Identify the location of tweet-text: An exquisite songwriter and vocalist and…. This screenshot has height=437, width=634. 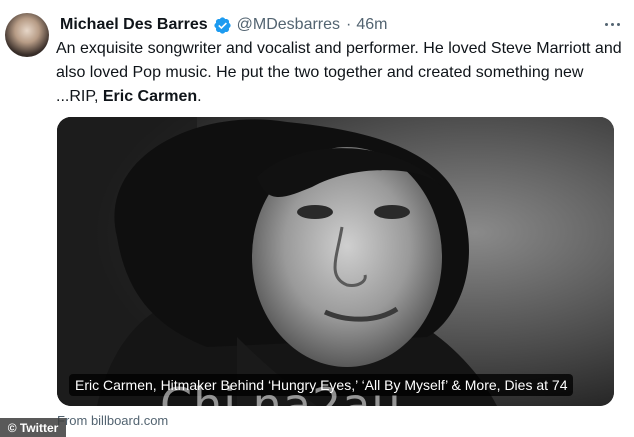
(341, 73).